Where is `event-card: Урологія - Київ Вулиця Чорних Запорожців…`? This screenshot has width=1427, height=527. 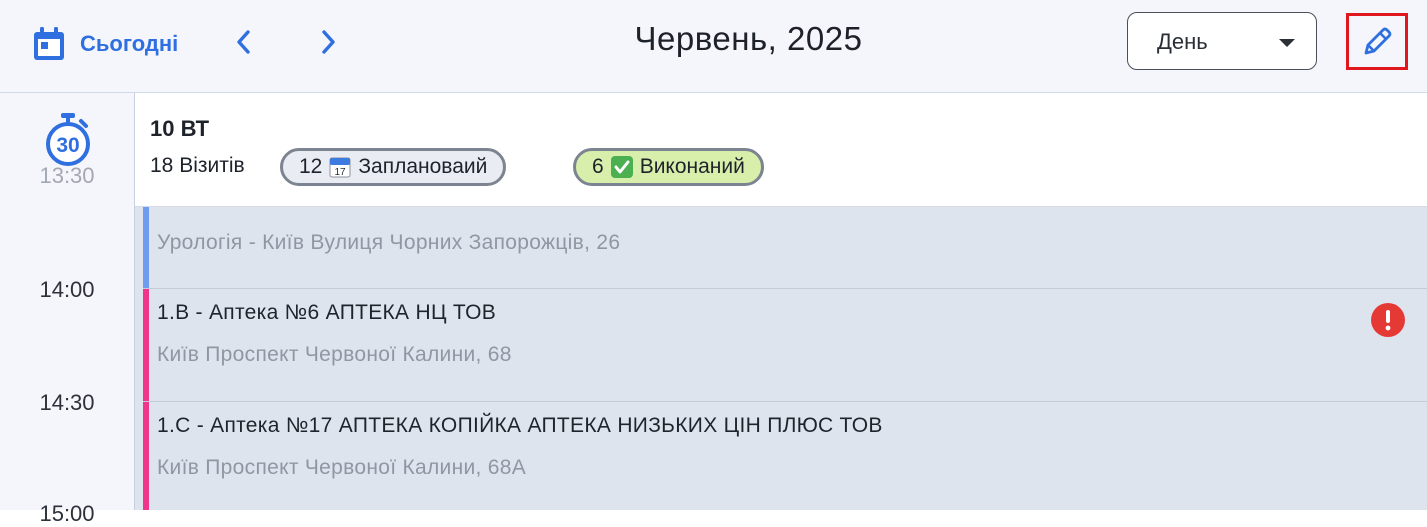
event-card: Урологія - Київ Вулиця Чорних Запорожців… is located at coordinates (785, 247).